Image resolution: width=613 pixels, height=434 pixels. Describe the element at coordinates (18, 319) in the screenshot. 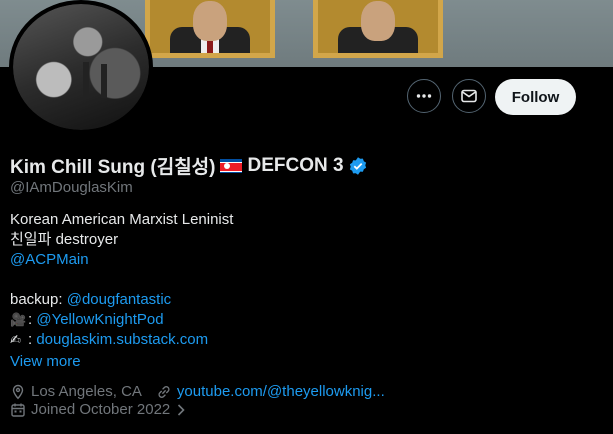

I see `camera-icon: 🎥` at that location.